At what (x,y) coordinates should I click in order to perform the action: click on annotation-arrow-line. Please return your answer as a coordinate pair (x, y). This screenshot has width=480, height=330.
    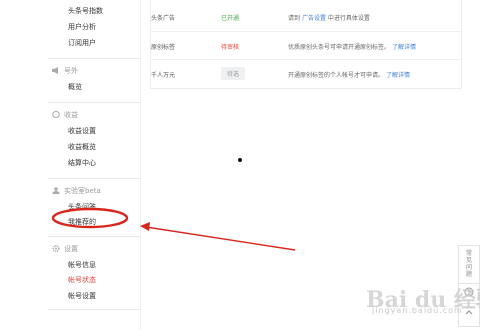
    Looking at the image, I should click on (220, 238).